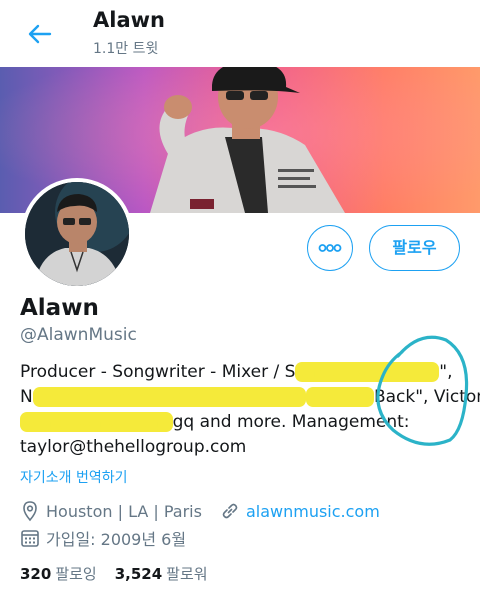  I want to click on more-dots-icon, so click(329, 247).